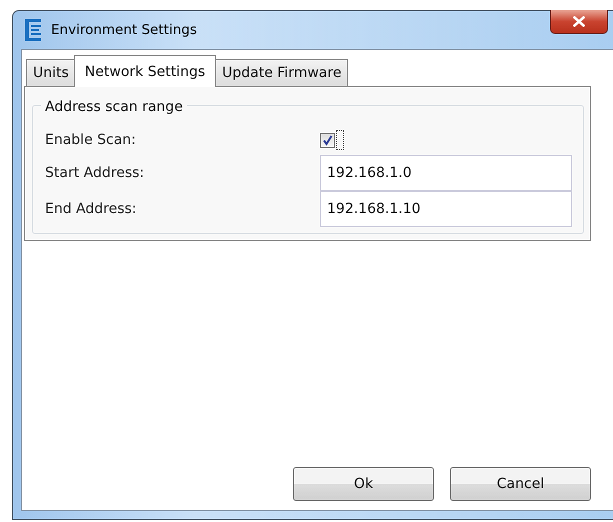 Image resolution: width=613 pixels, height=522 pixels. I want to click on field-label: End Address:, so click(91, 209).